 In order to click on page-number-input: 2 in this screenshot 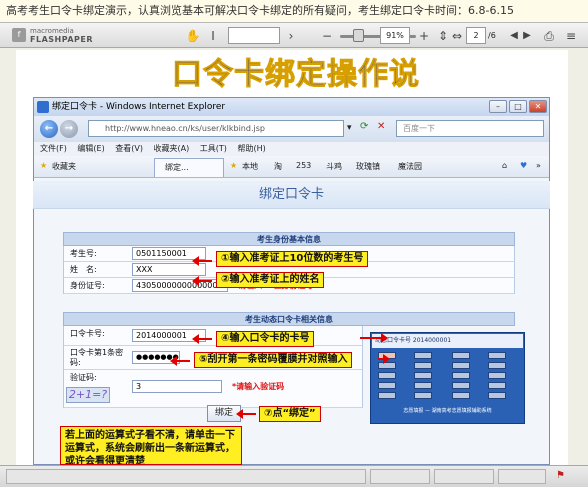, I will do `click(476, 35)`.